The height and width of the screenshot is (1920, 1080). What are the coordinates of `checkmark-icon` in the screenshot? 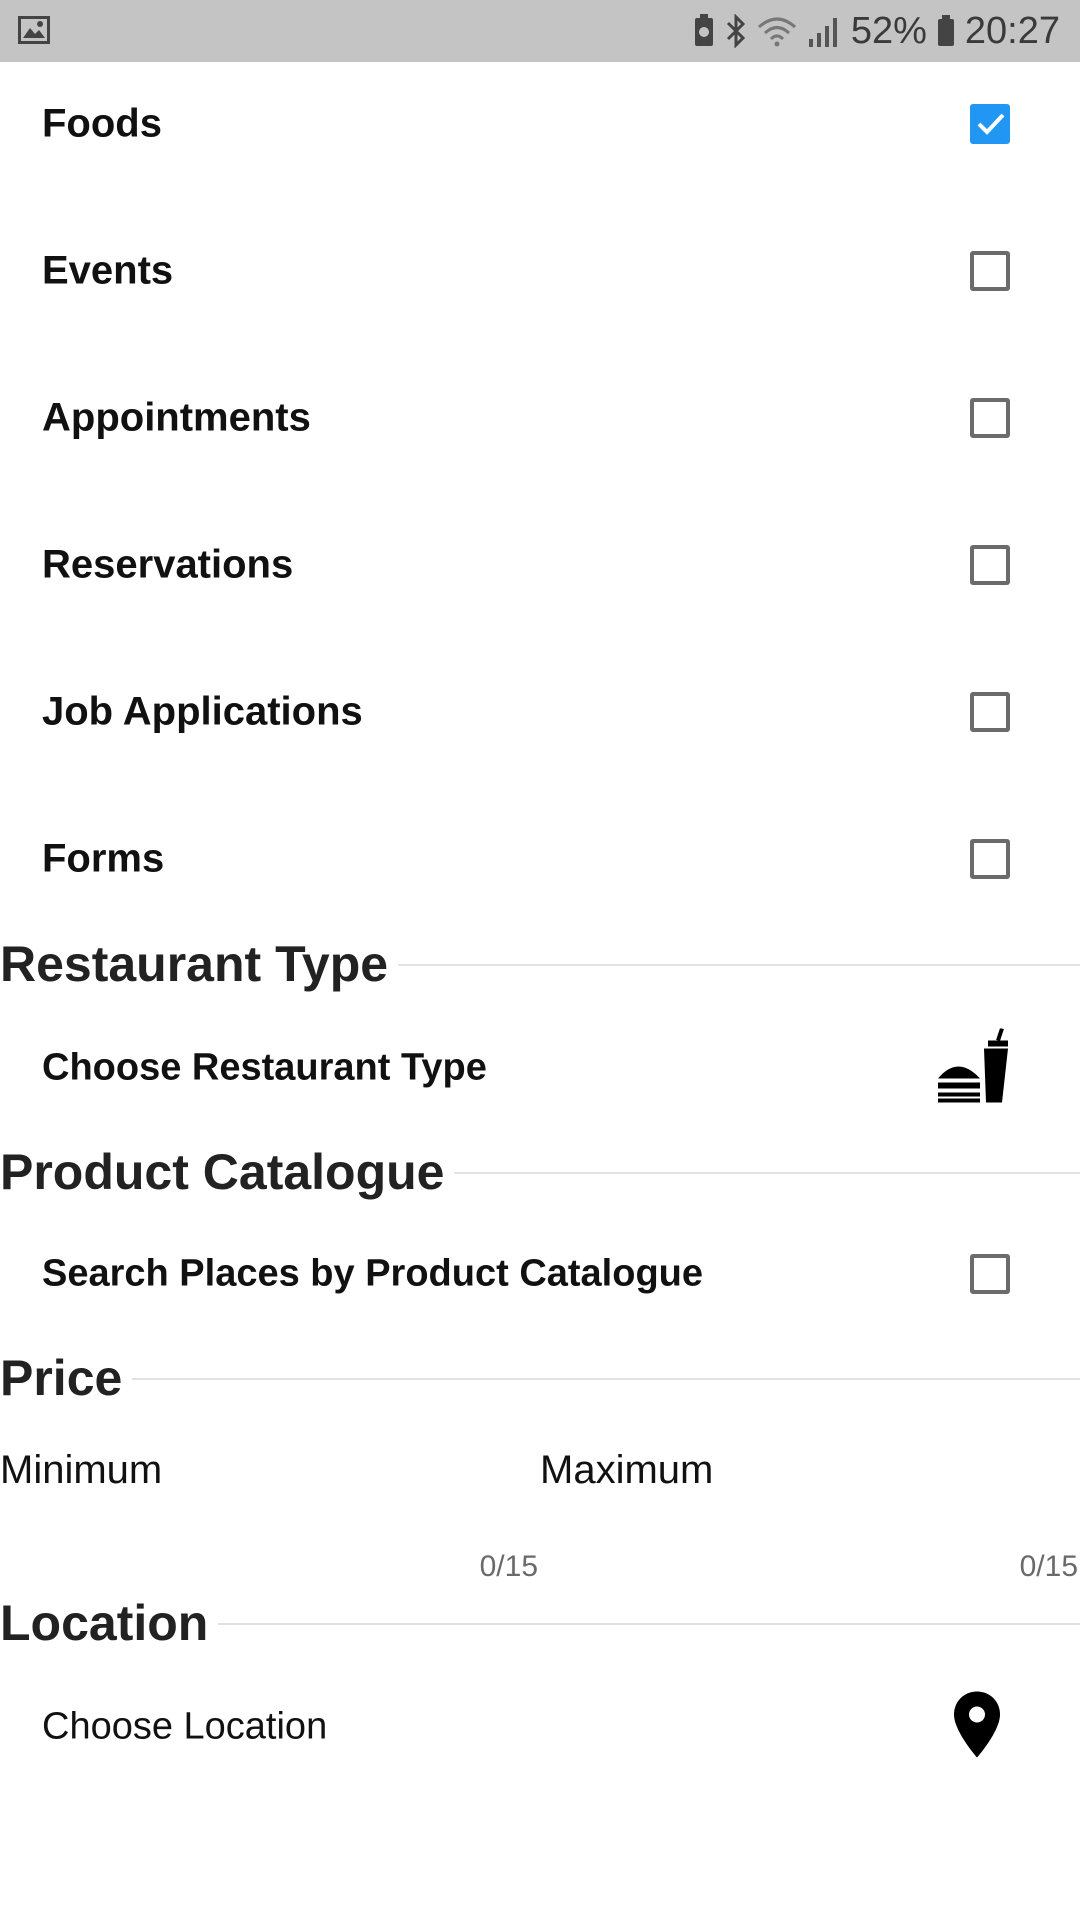 It's located at (991, 124).